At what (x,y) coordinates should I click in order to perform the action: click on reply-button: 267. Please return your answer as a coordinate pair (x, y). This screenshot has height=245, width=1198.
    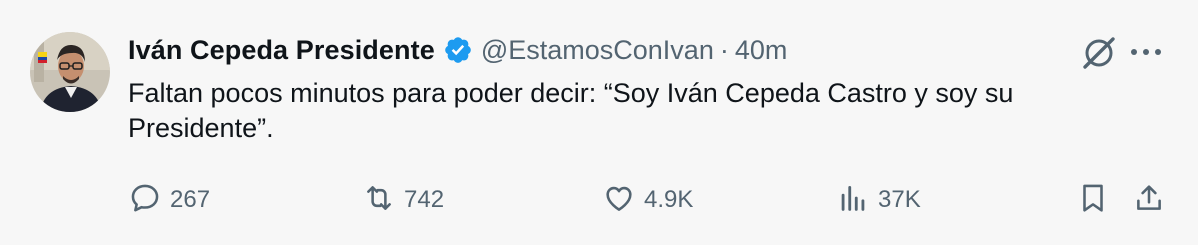
    Looking at the image, I should click on (169, 200).